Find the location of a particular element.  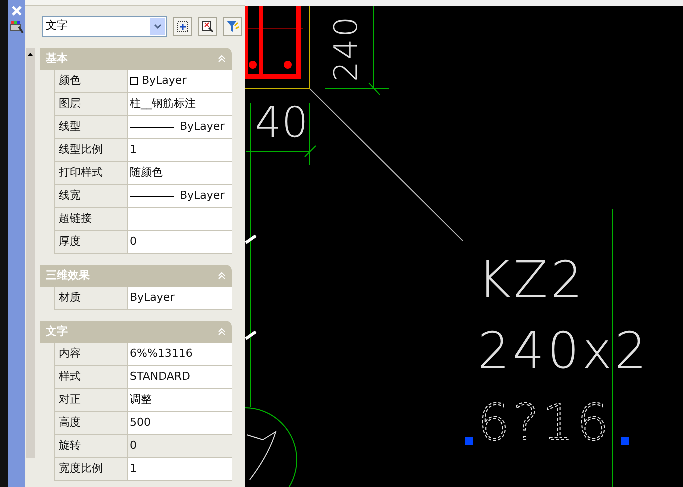

properties-icon is located at coordinates (17, 27).